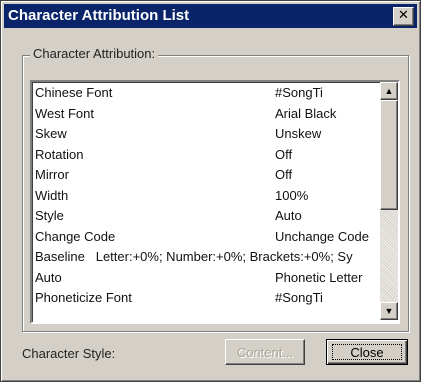  I want to click on list-item: Style Auto, so click(205, 216).